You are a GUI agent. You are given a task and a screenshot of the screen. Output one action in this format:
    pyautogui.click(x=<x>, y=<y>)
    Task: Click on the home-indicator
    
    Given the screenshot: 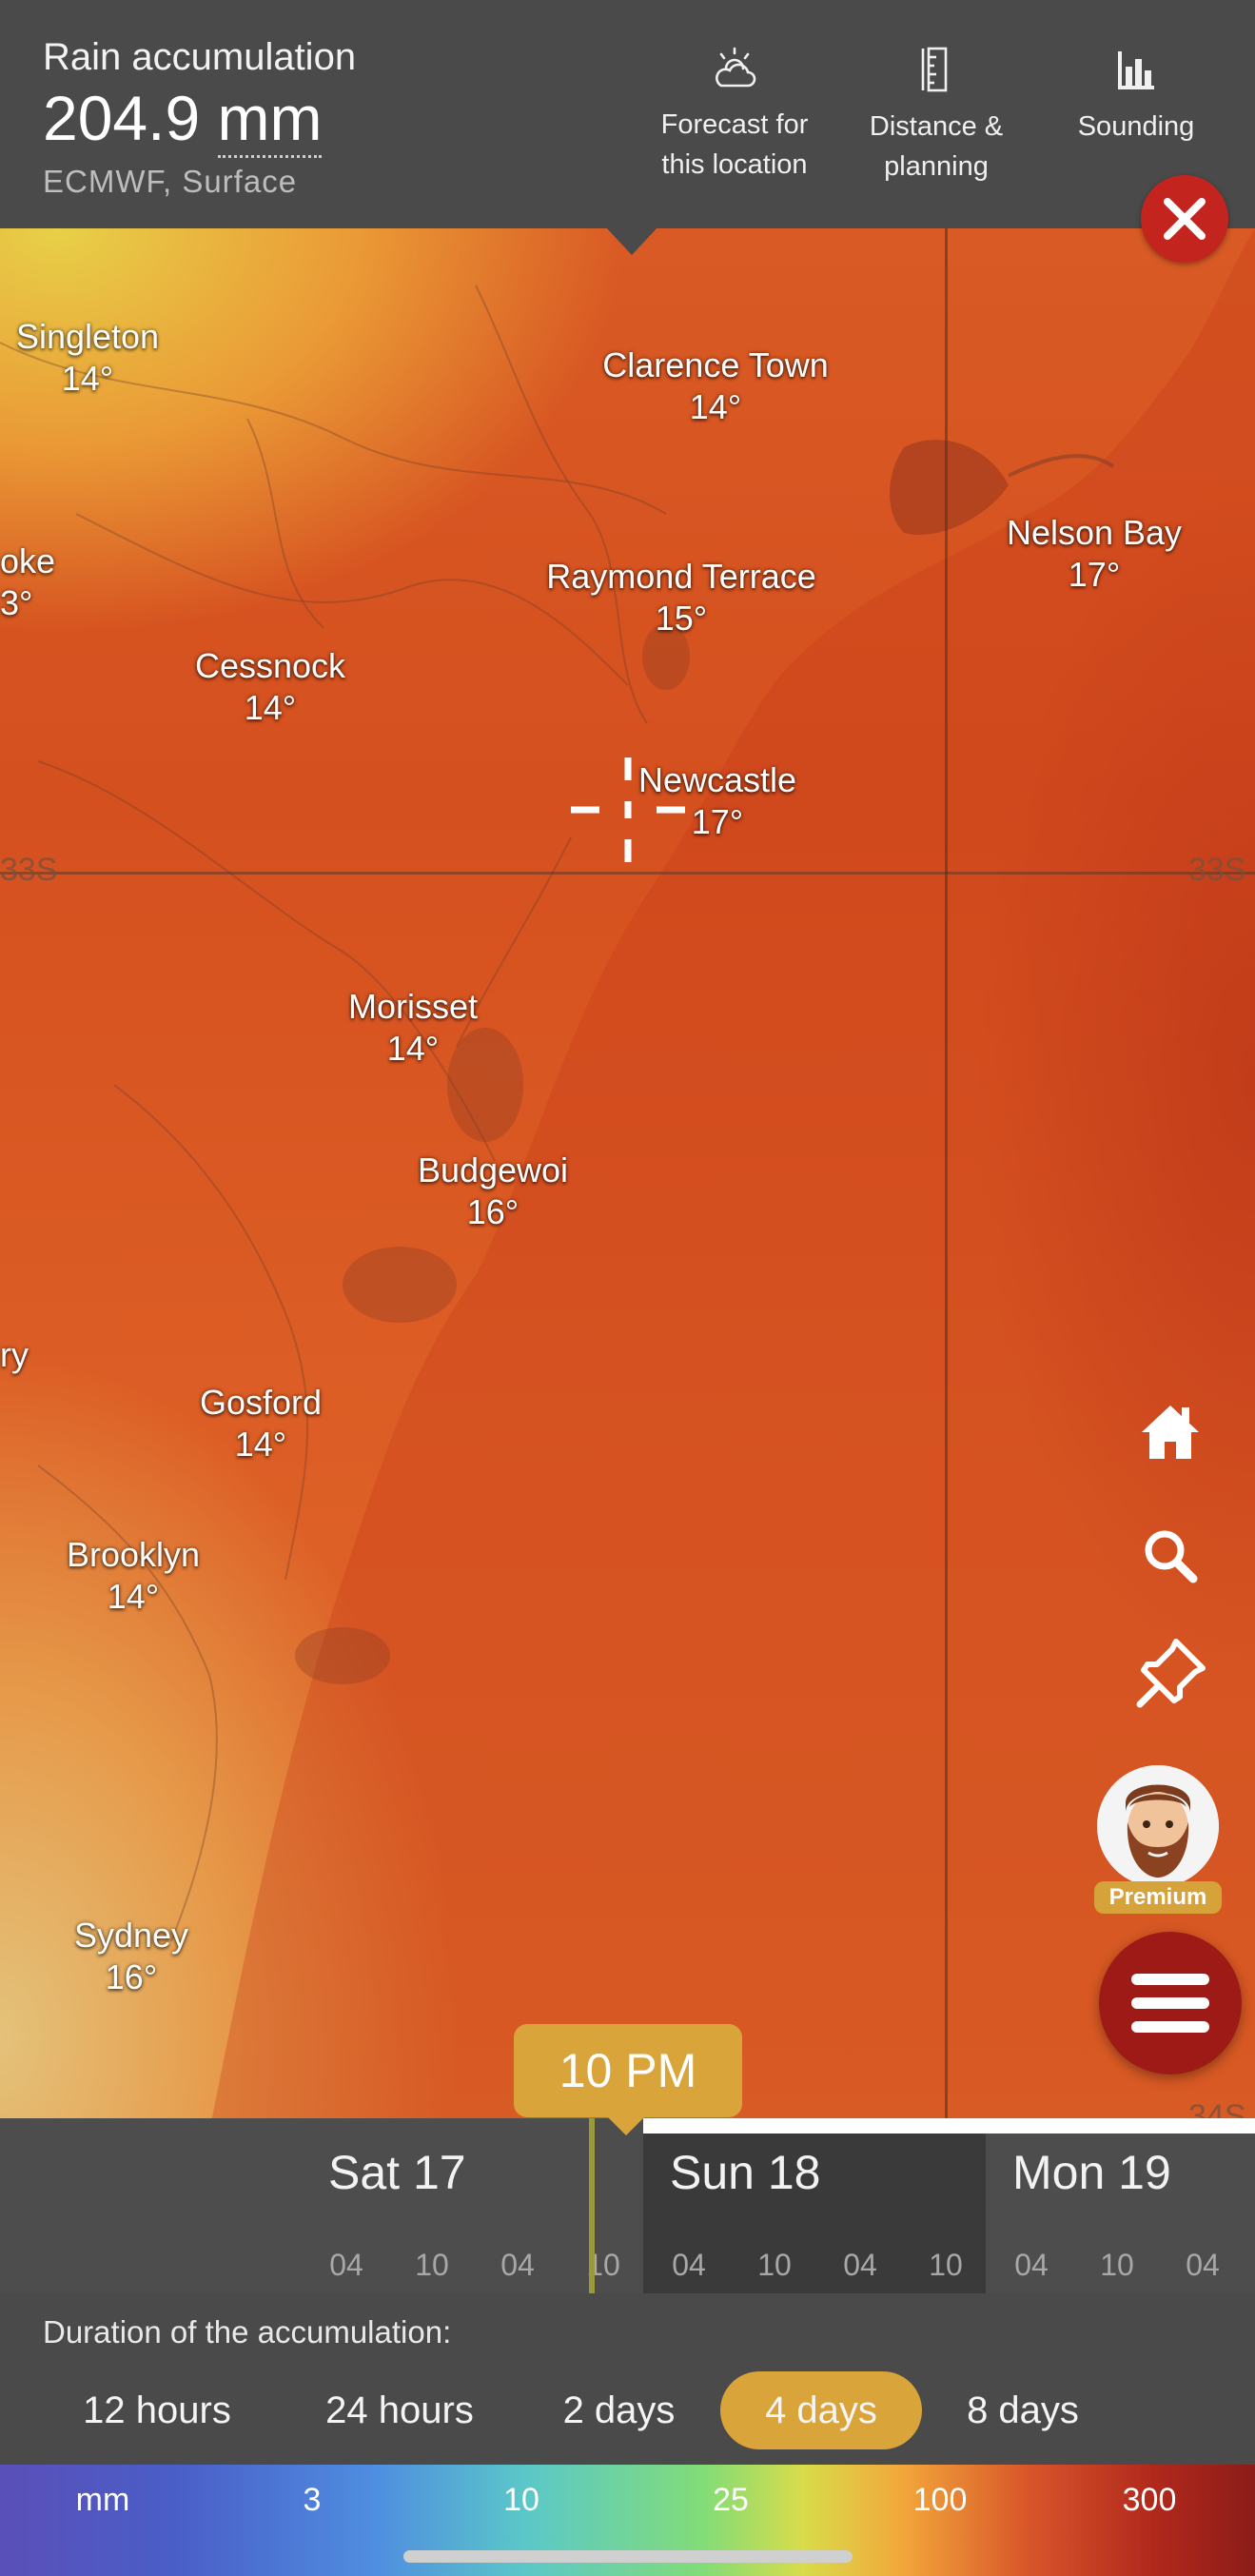 What is the action you would take?
    pyautogui.click(x=628, y=2556)
    